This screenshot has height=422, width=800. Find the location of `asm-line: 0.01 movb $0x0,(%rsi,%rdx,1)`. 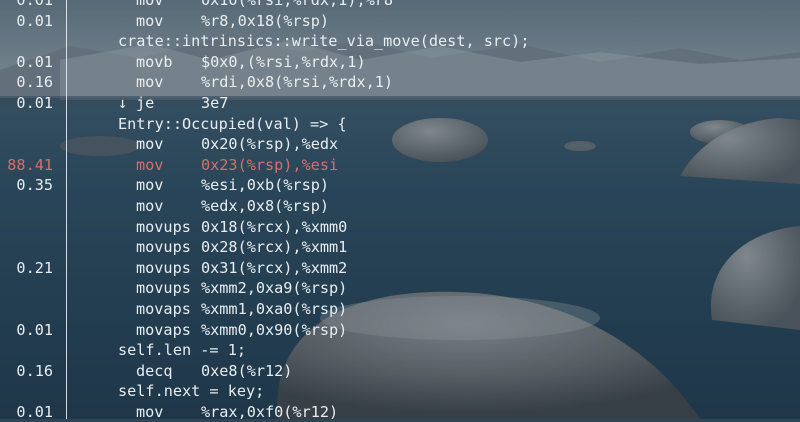

asm-line: 0.01 movb $0x0,(%rsi,%rdx,1) is located at coordinates (400, 62).